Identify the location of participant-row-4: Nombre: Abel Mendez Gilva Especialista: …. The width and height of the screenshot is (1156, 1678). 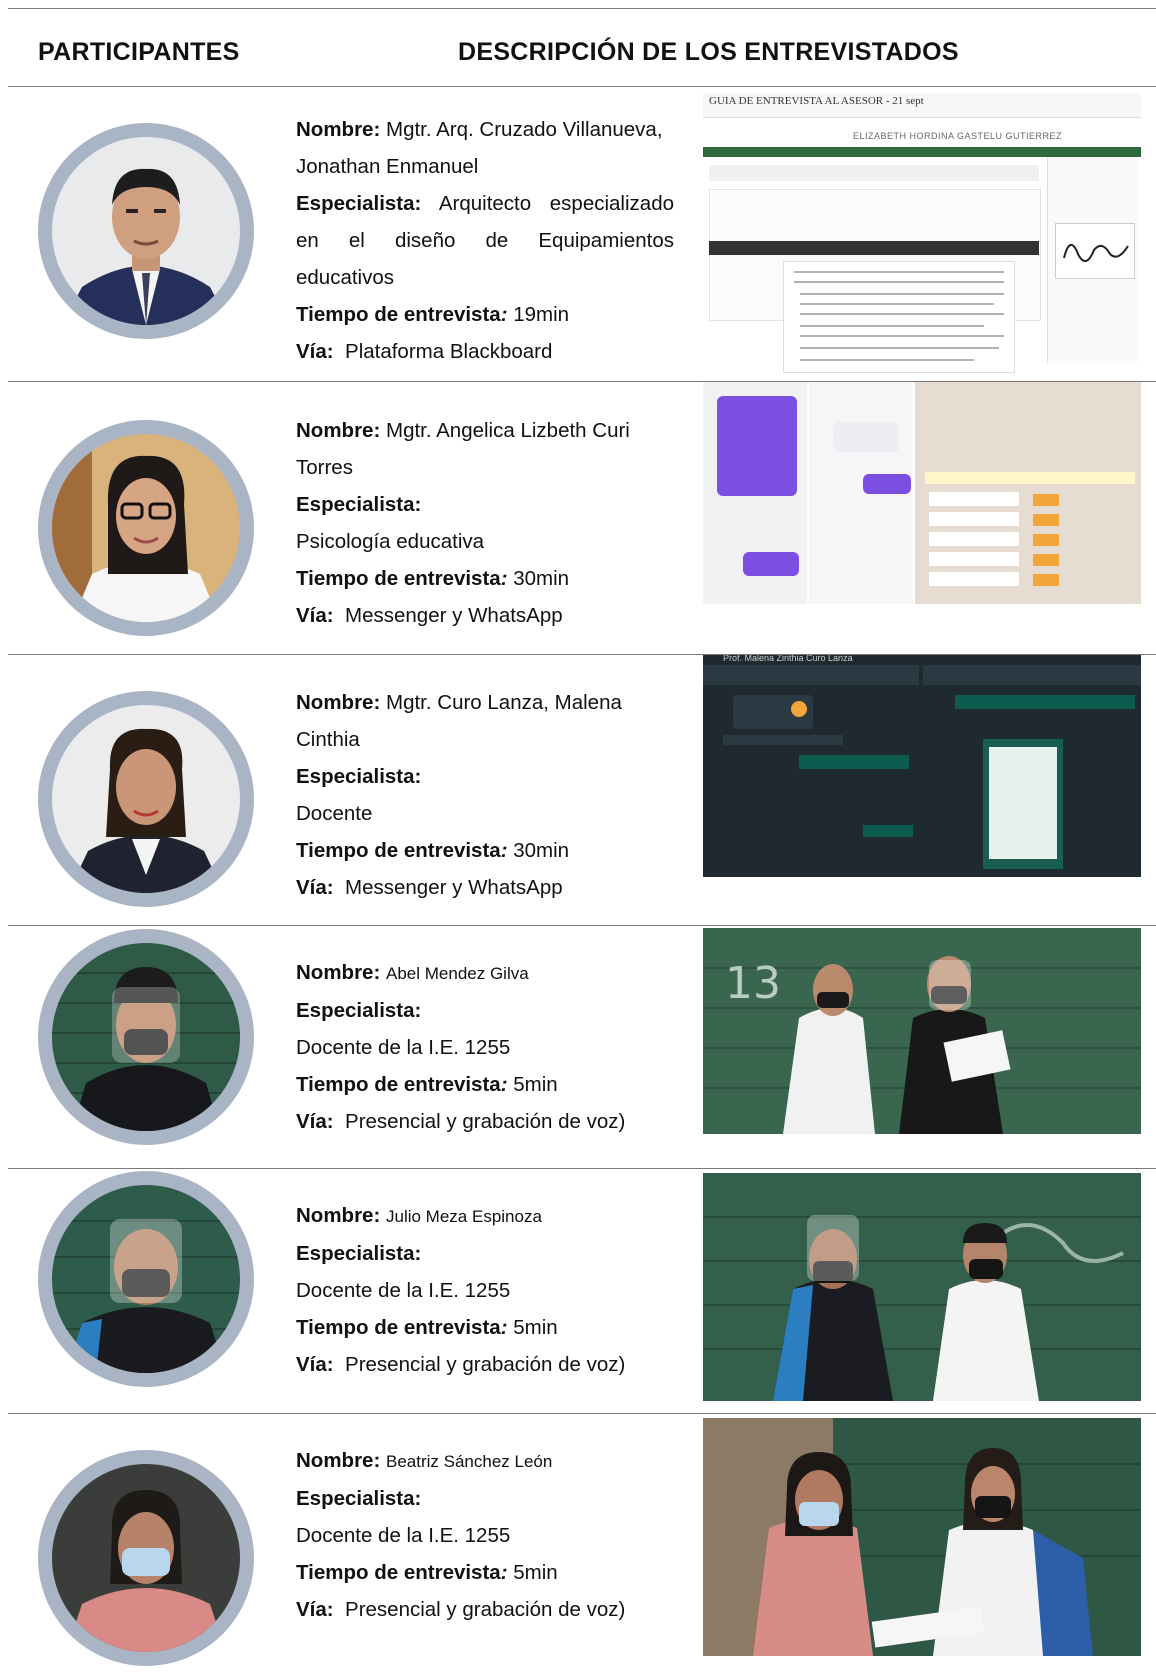
(578, 1047).